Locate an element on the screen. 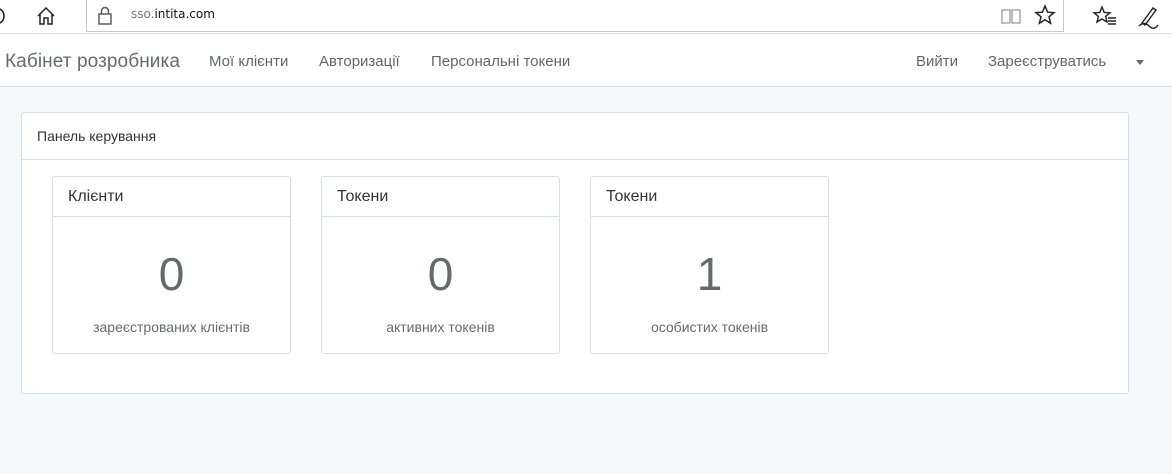 The height and width of the screenshot is (474, 1172). clients-card: Клієнти 0 зареєстрованих клієнтів is located at coordinates (171, 265).